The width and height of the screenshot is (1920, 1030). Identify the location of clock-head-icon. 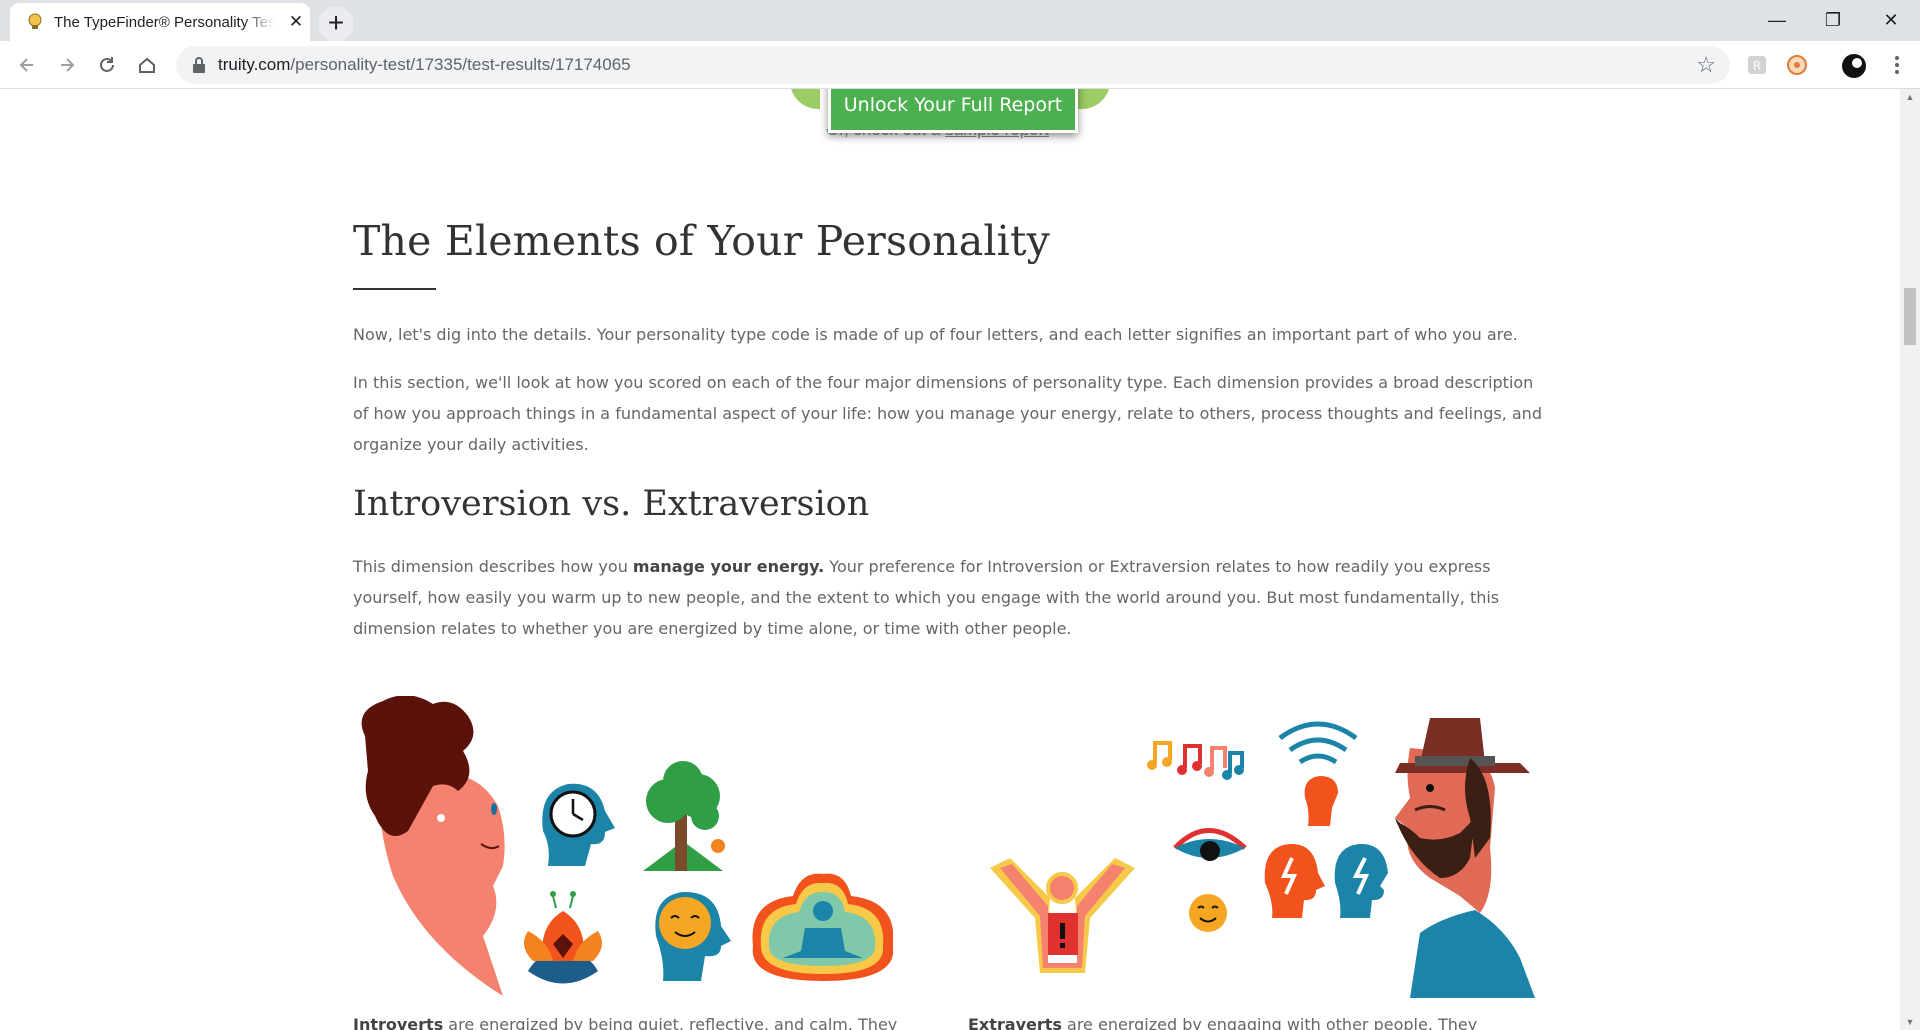
(578, 824).